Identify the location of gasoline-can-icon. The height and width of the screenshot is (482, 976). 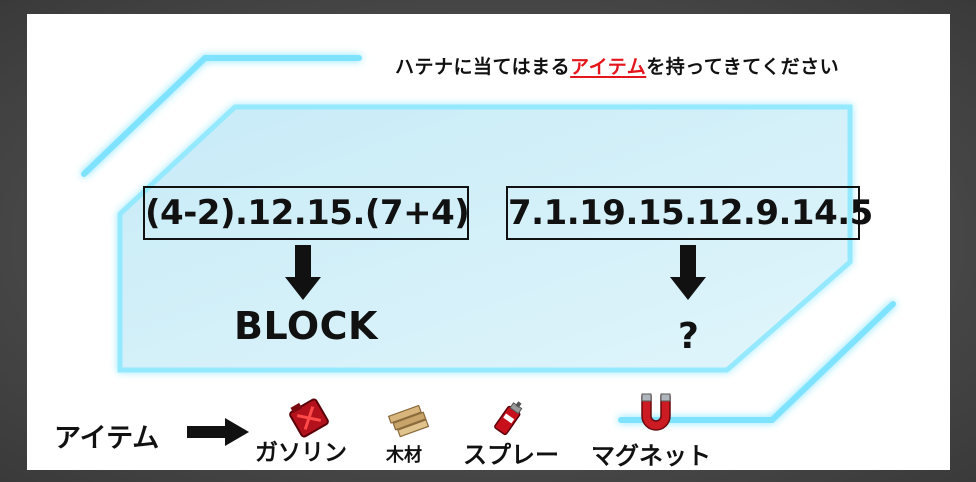
(309, 418).